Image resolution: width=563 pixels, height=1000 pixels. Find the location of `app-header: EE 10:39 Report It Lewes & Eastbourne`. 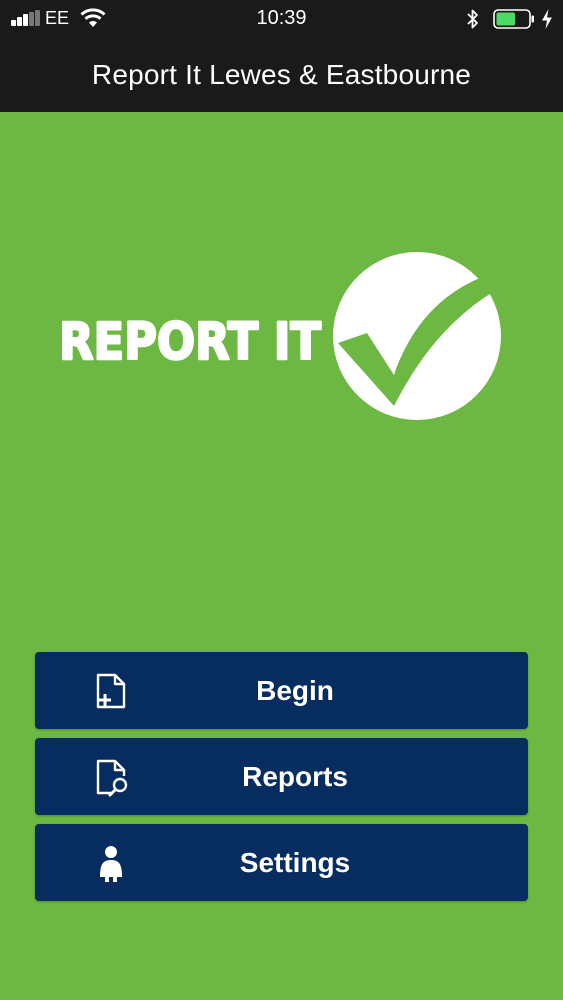

app-header: EE 10:39 Report It Lewes & Eastbourne is located at coordinates (281, 56).